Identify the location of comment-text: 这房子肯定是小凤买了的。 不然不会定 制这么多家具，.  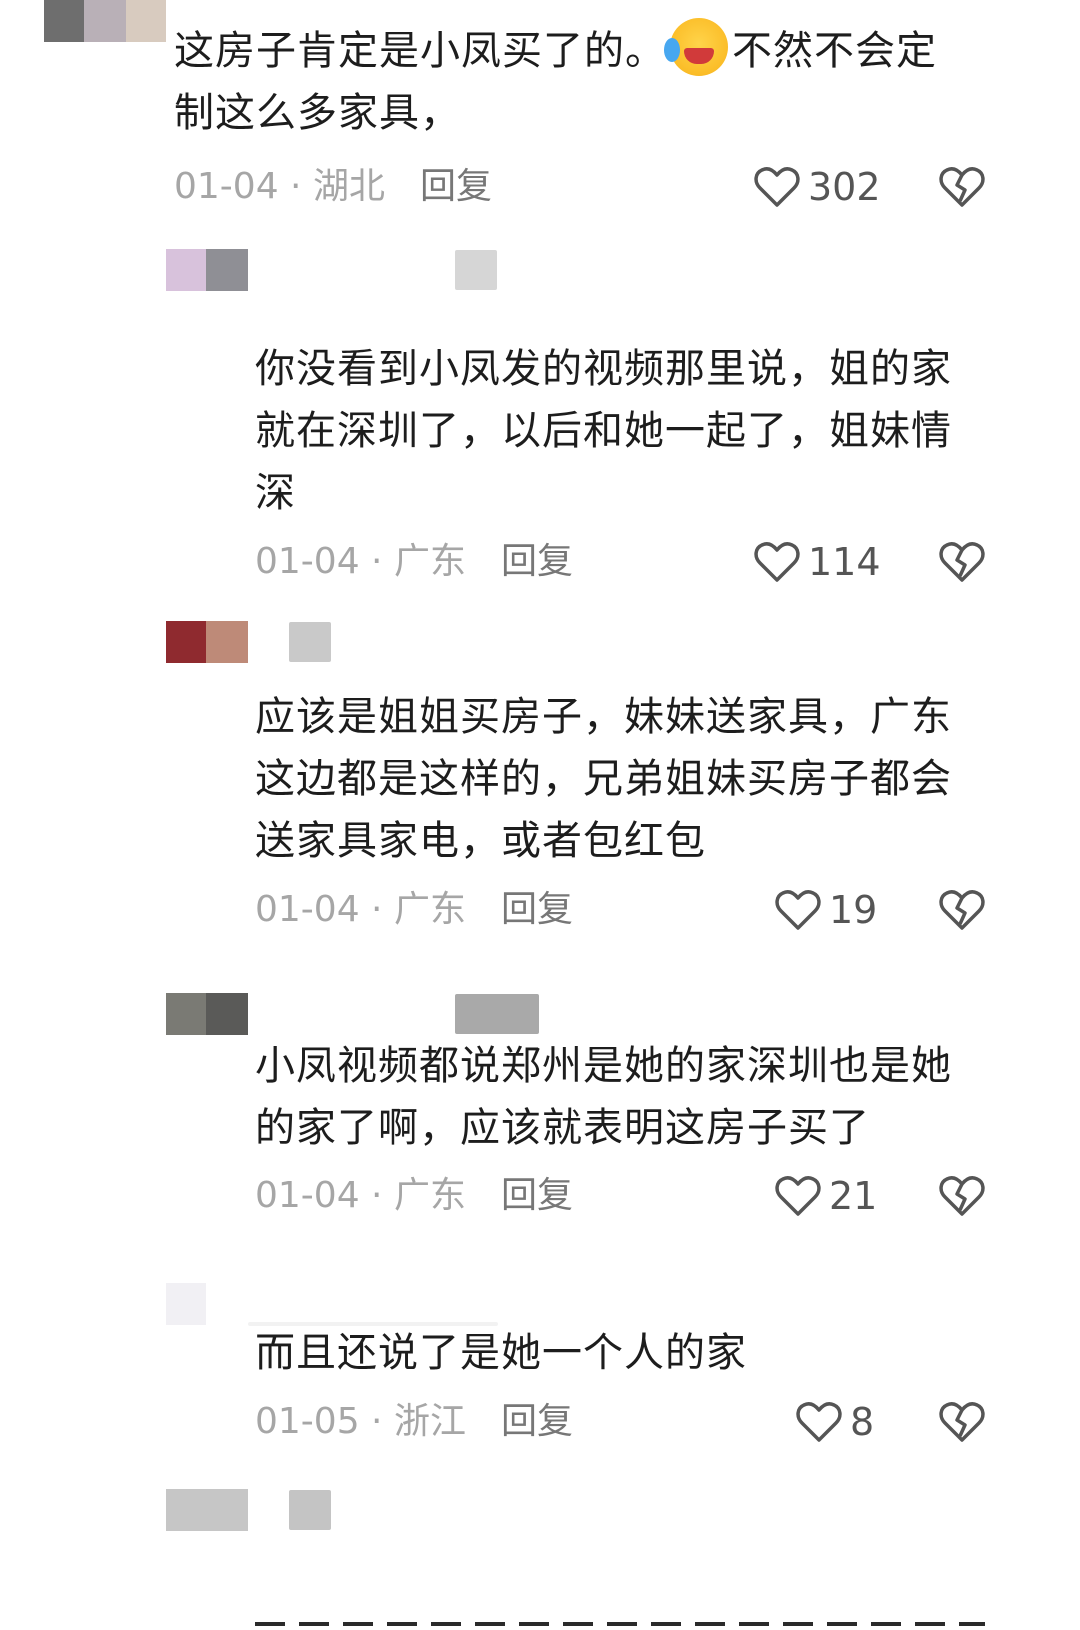
(614, 81).